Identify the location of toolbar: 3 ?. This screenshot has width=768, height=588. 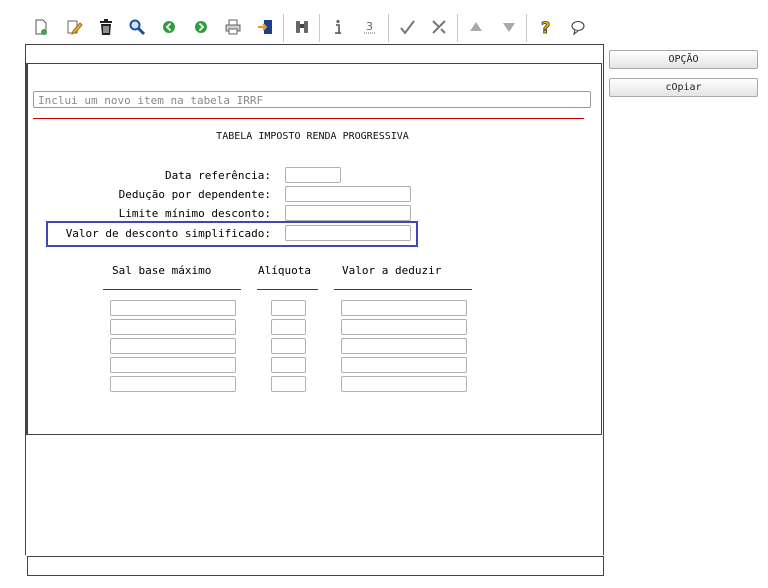
(314, 28).